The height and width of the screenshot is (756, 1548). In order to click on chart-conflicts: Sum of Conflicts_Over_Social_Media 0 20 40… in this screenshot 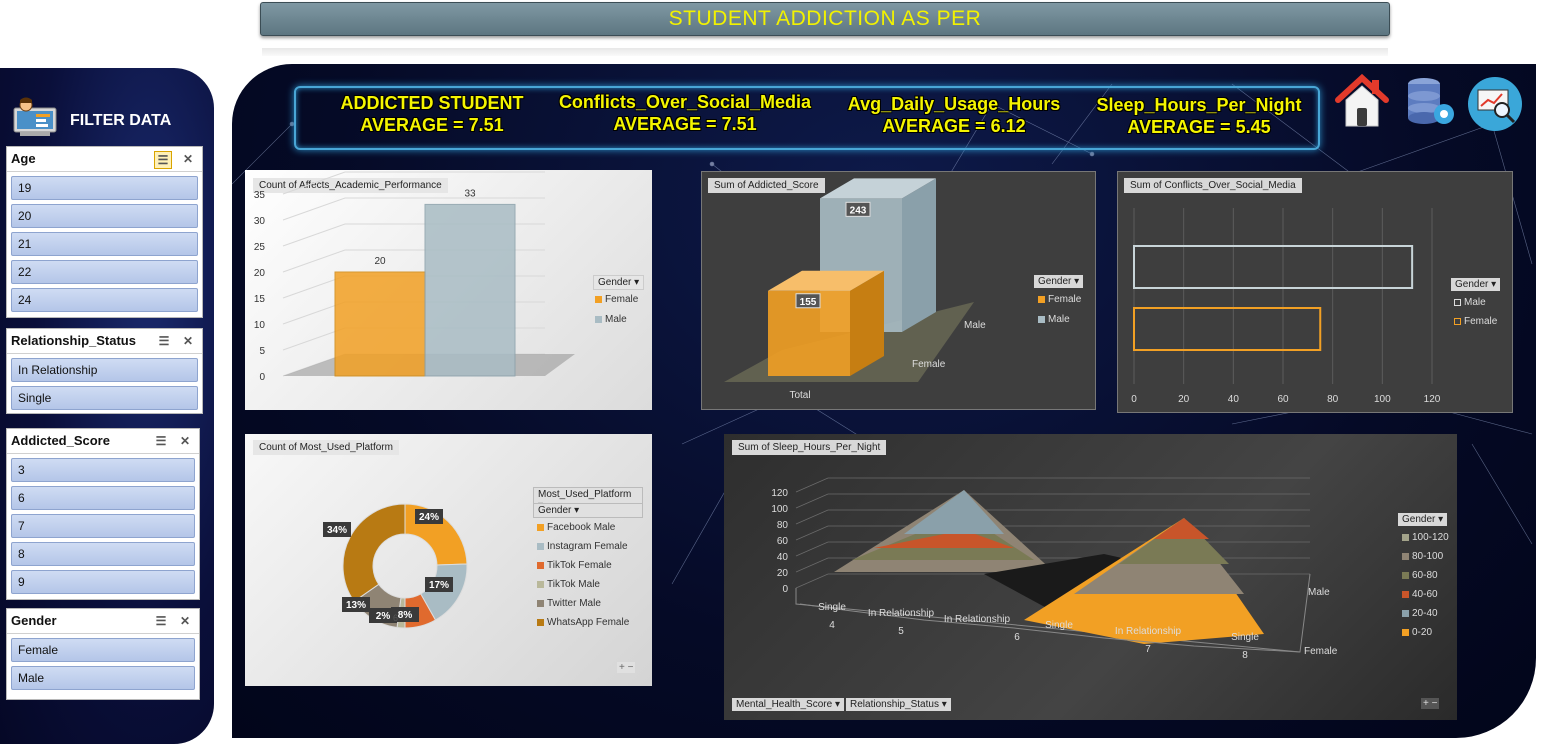, I will do `click(1315, 292)`.